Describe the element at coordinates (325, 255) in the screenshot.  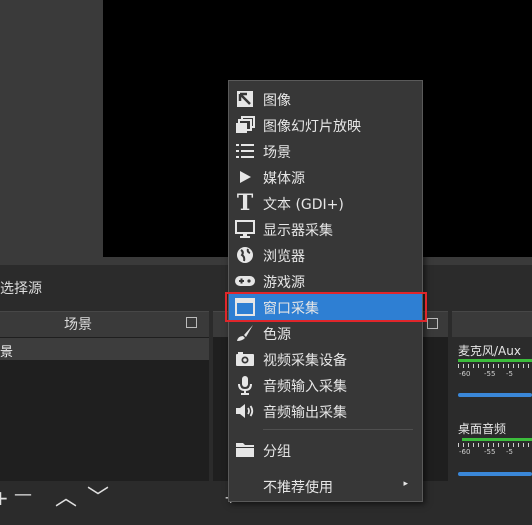
I see `menu-item-browser: 浏览器` at that location.